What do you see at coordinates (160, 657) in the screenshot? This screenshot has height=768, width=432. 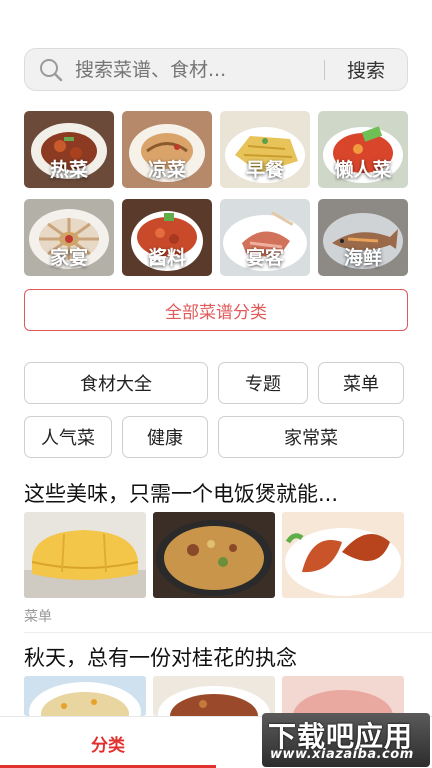 I see `article-title: 秋天，总有一份对桂花的执念` at bounding box center [160, 657].